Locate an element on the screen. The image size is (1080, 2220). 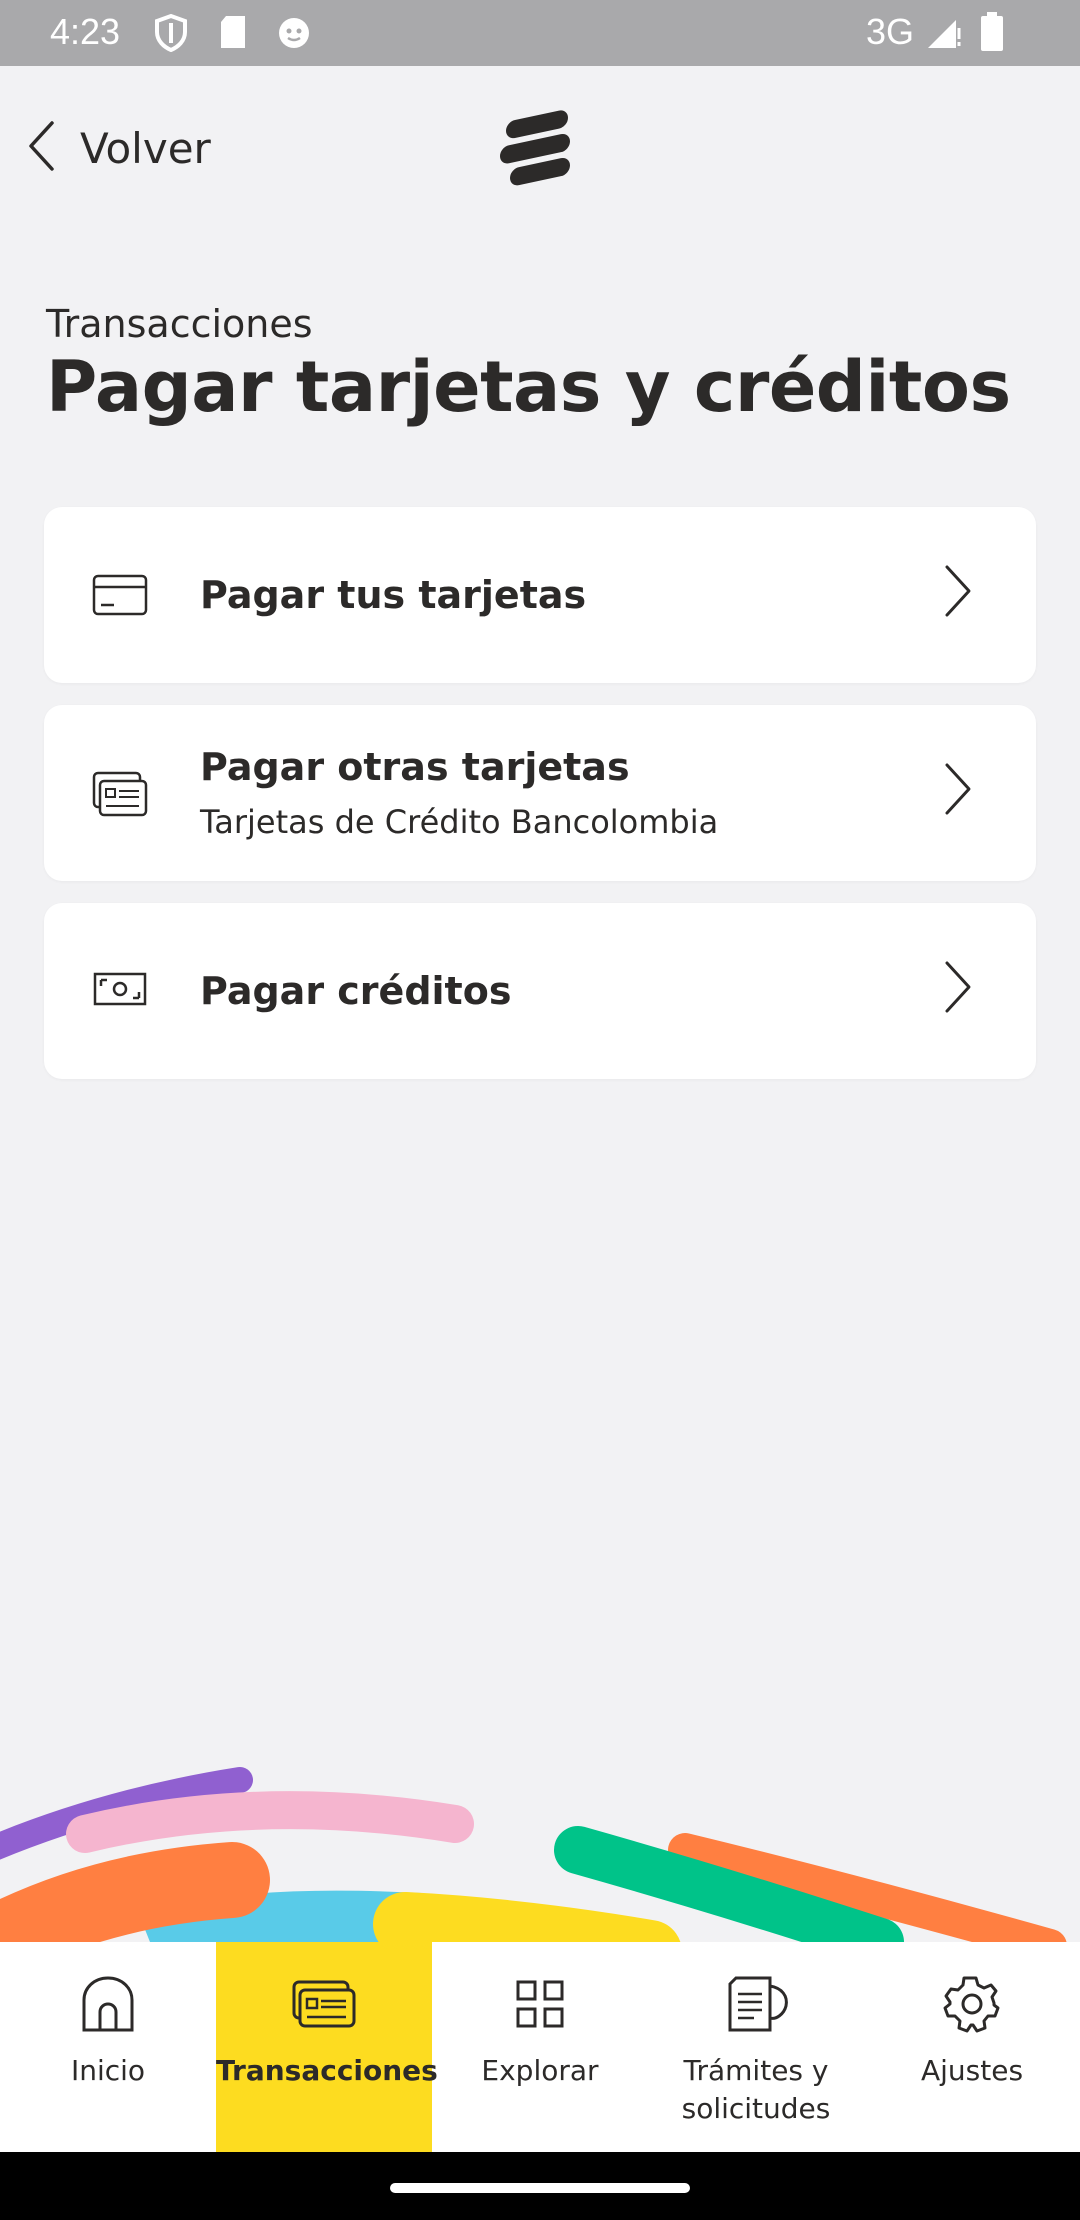
battery-icon is located at coordinates (992, 34).